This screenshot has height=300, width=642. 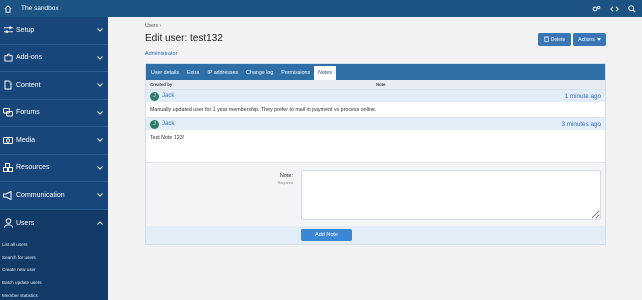 I want to click on sidebar-item-label: Users, so click(x=25, y=223).